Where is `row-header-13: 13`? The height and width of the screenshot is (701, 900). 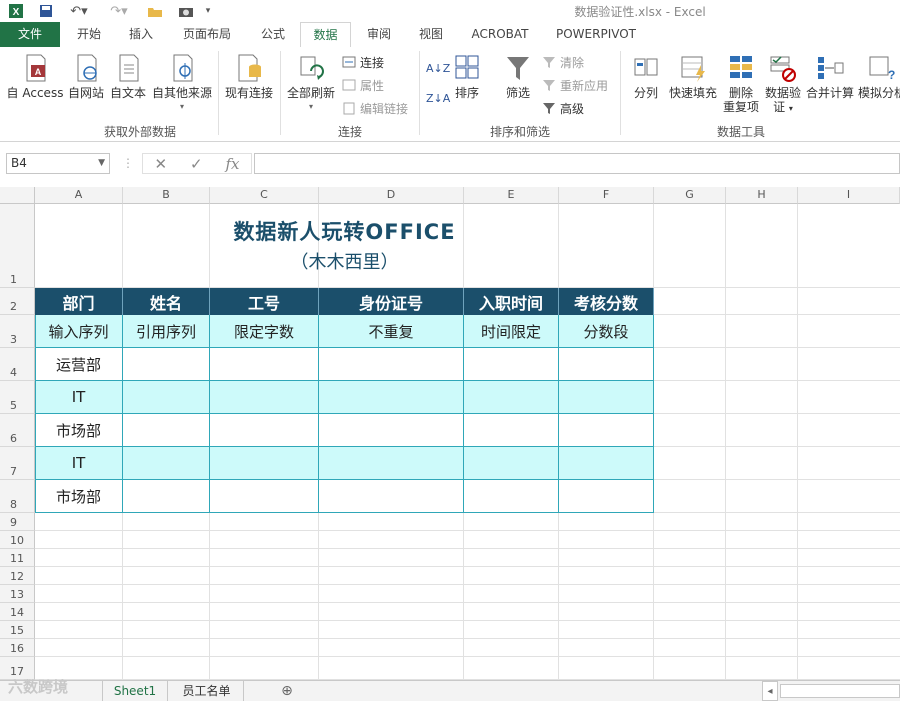 row-header-13: 13 is located at coordinates (17, 594).